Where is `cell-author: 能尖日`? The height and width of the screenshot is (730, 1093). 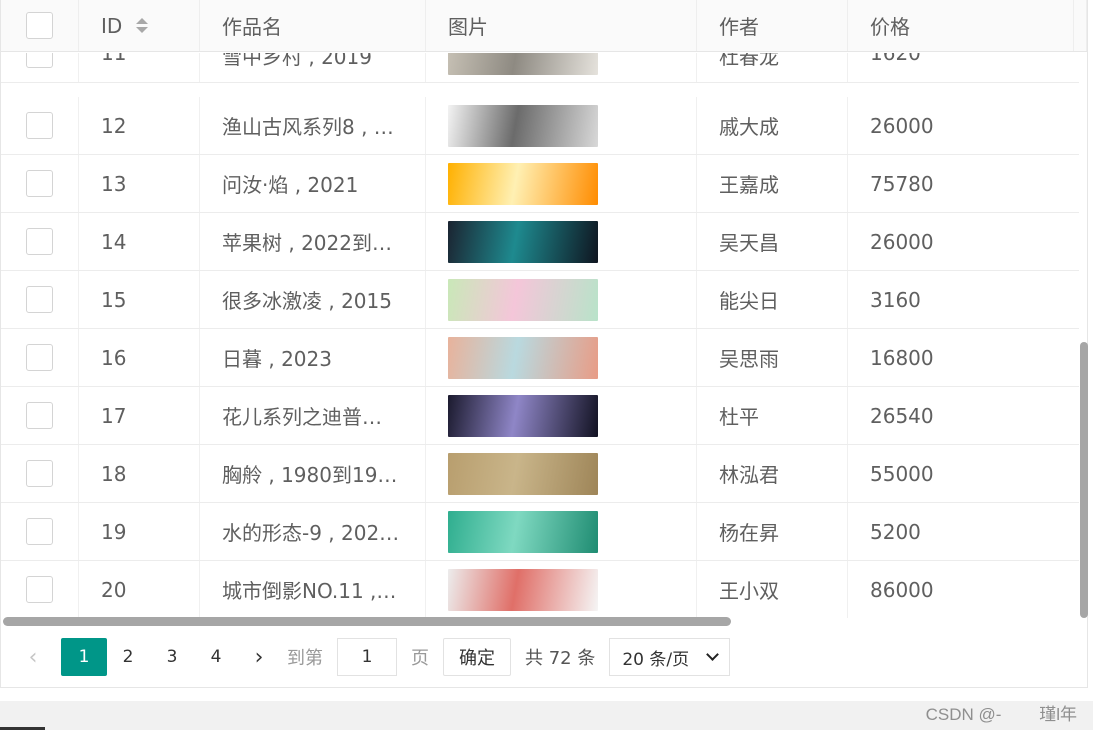
cell-author: 能尖日 is located at coordinates (772, 299).